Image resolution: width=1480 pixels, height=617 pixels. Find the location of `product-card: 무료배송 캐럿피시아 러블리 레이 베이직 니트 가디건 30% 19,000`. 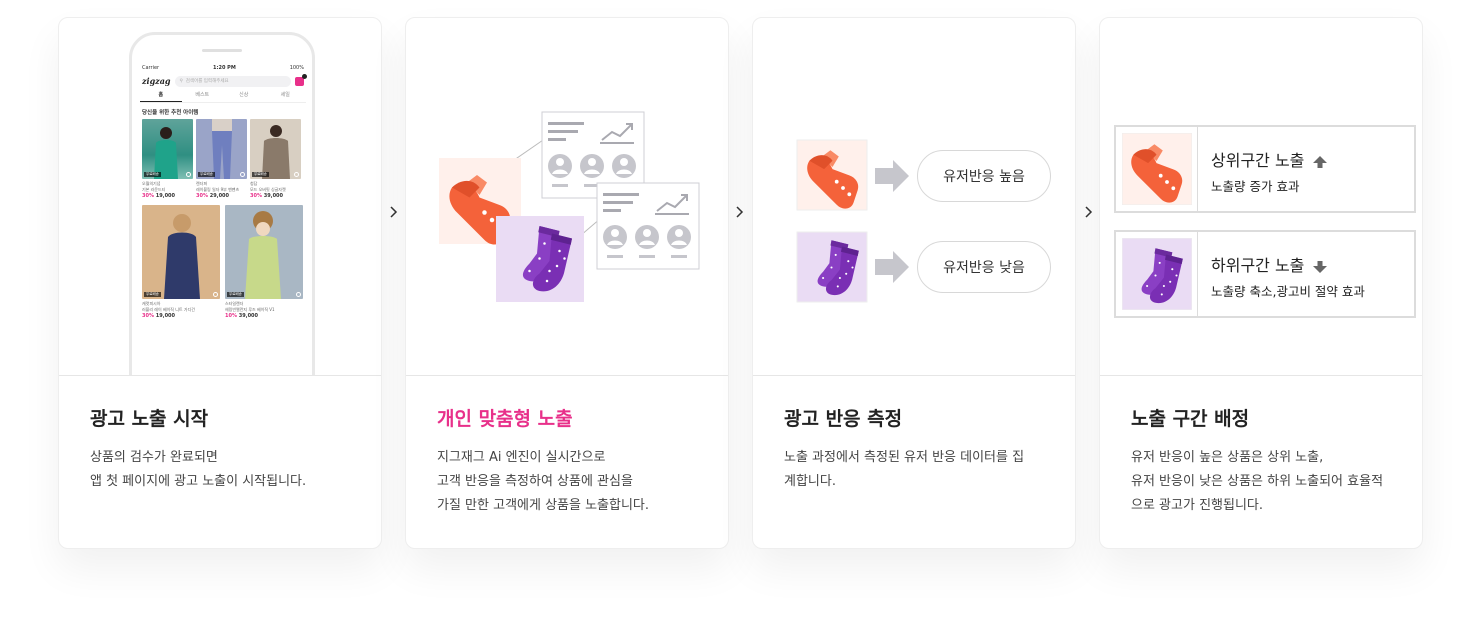

product-card: 무료배송 캐럿피시아 러블리 레이 베이직 니트 가디건 30% 19,000 is located at coordinates (181, 262).